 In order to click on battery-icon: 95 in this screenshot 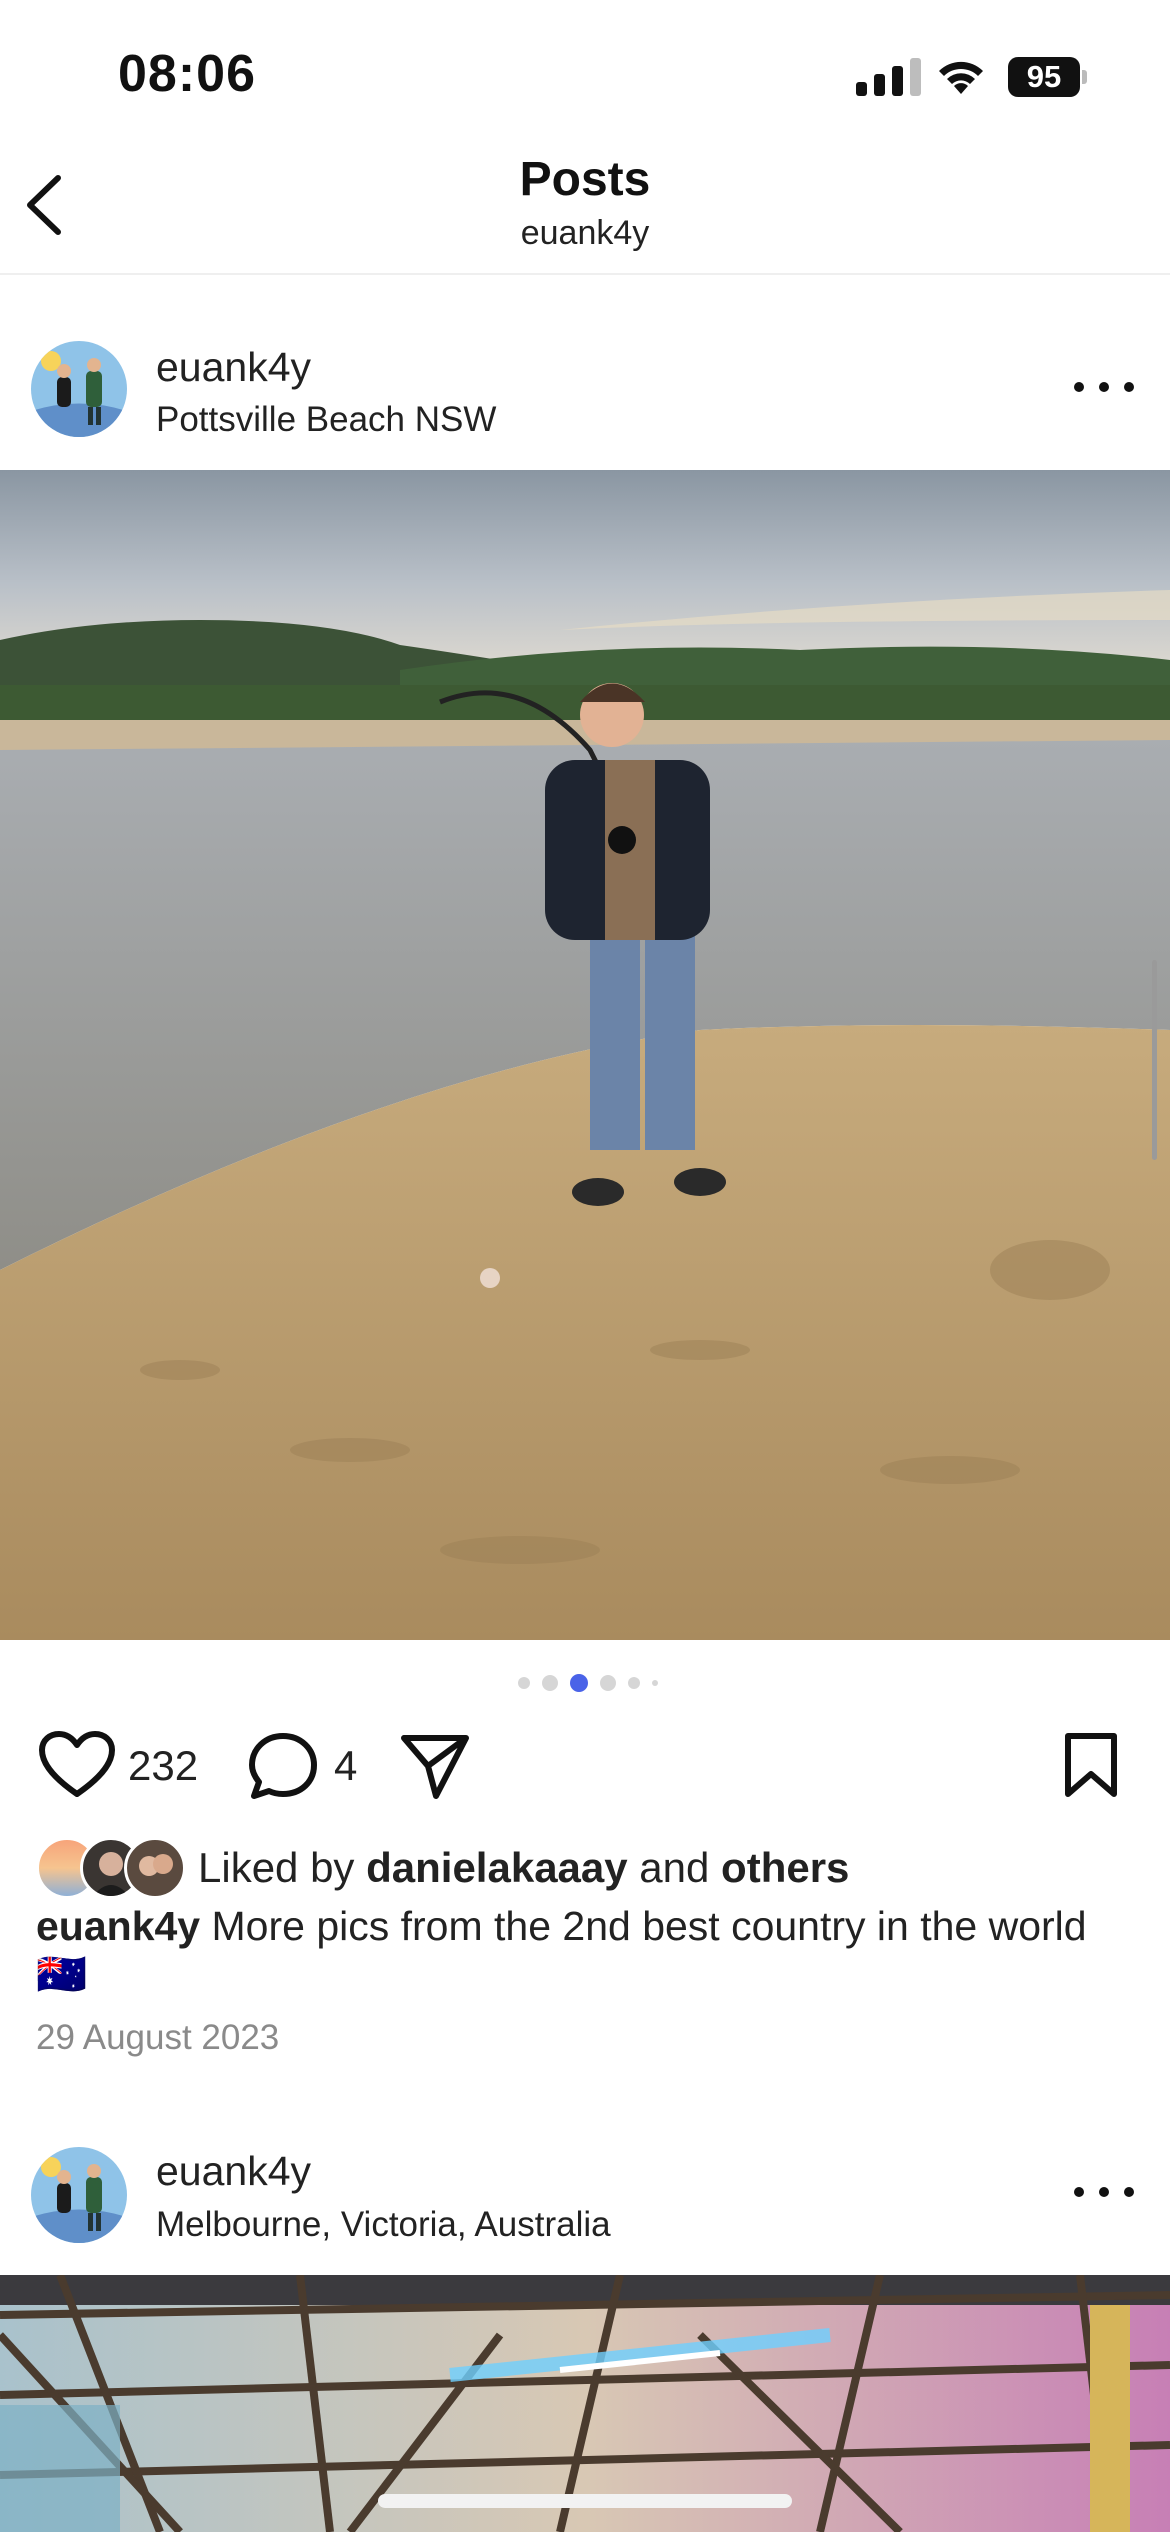, I will do `click(1047, 77)`.